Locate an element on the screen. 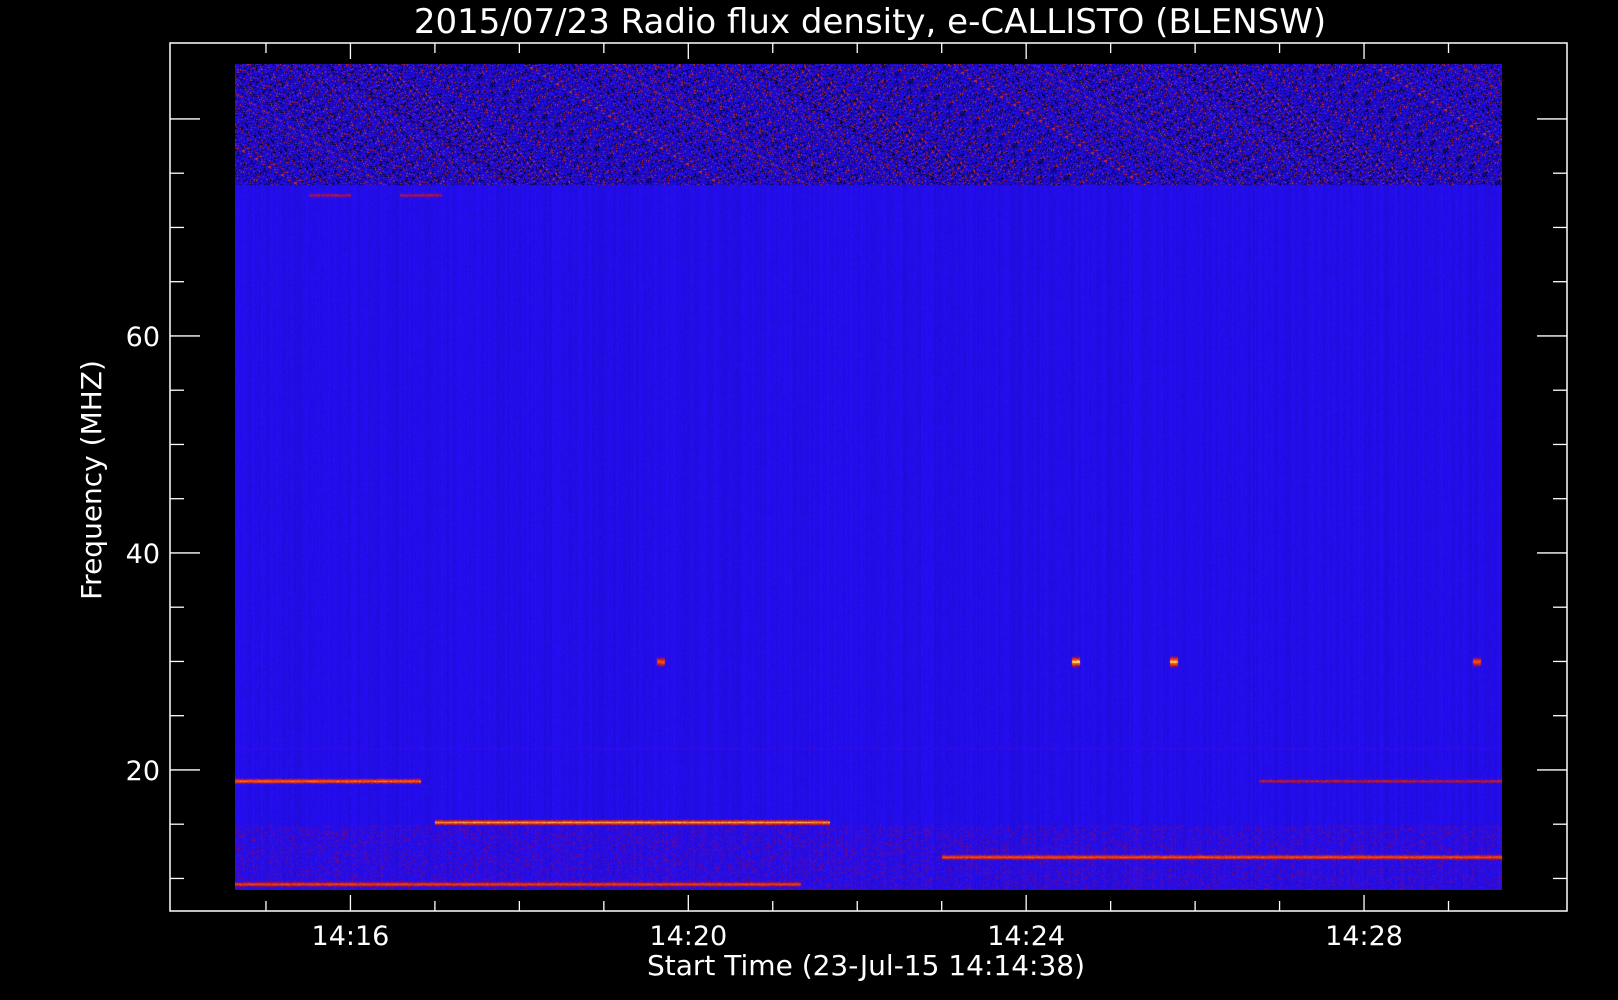 The height and width of the screenshot is (1000, 1618). x-tick-label: 14:16 is located at coordinates (351, 936).